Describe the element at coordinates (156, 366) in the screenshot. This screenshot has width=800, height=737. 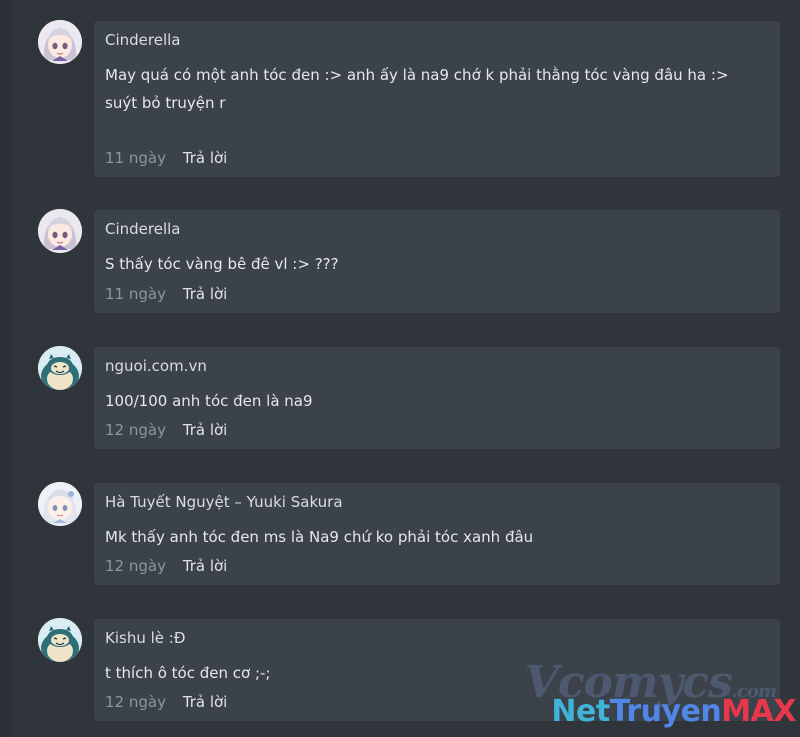
I see `comment-author: nguoi.com.vn` at that location.